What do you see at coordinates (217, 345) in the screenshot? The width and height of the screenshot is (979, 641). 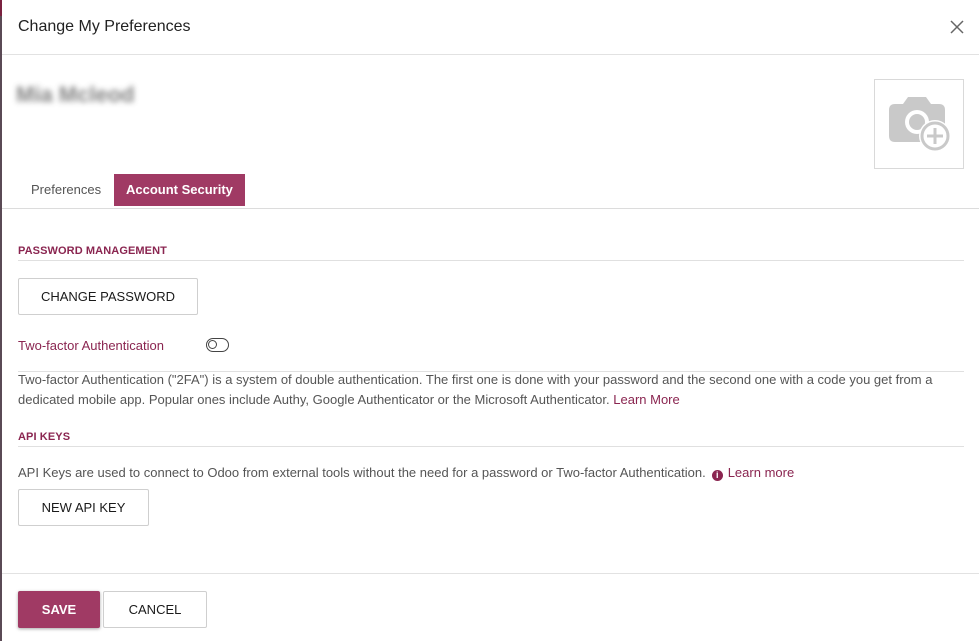 I see `two-factor-toggle` at bounding box center [217, 345].